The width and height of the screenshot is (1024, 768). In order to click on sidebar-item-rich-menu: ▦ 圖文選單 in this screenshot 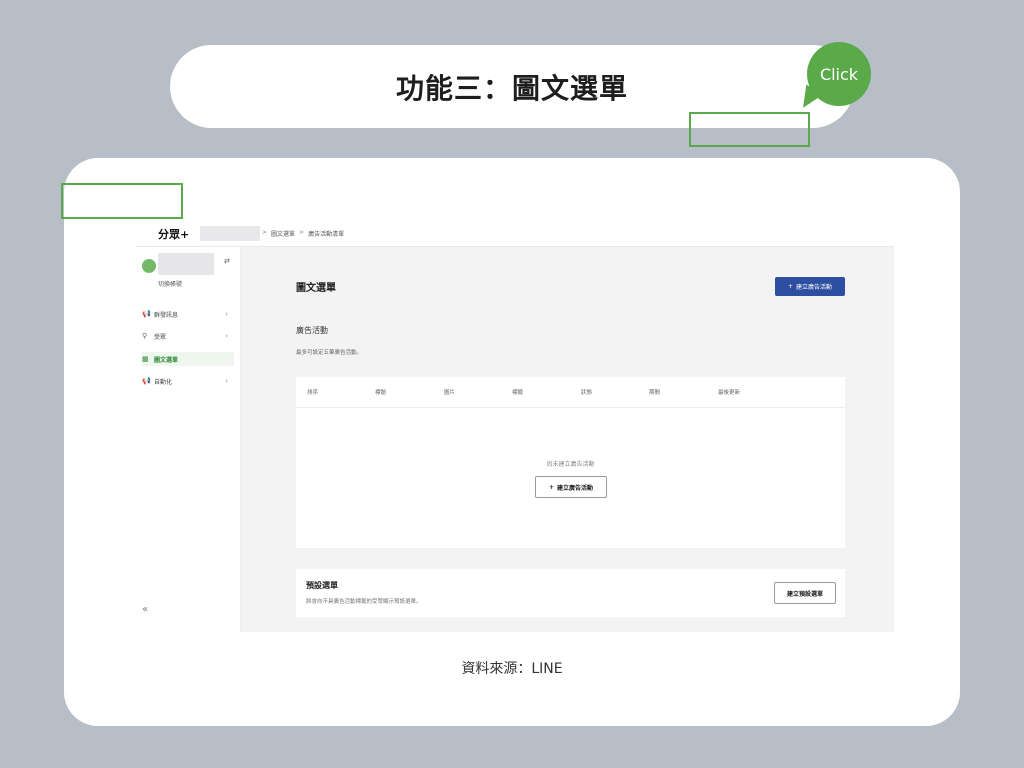, I will do `click(188, 359)`.